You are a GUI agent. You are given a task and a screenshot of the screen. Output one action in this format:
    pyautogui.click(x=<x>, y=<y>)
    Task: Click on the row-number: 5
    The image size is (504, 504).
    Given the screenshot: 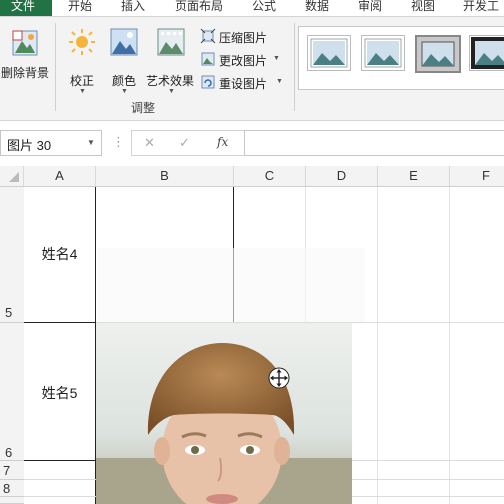 What is the action you would take?
    pyautogui.click(x=9, y=312)
    